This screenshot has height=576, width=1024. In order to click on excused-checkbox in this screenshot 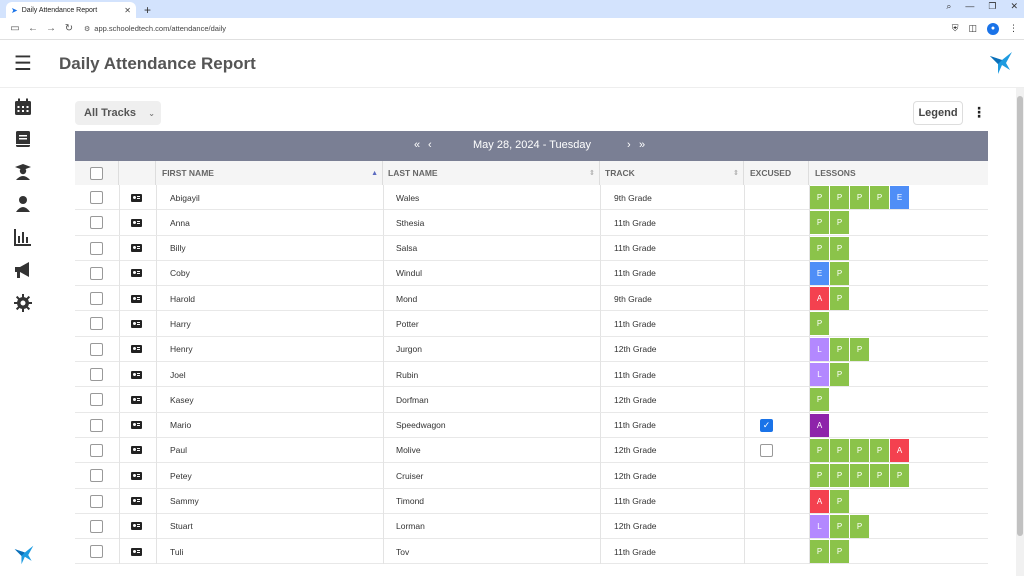, I will do `click(766, 450)`.